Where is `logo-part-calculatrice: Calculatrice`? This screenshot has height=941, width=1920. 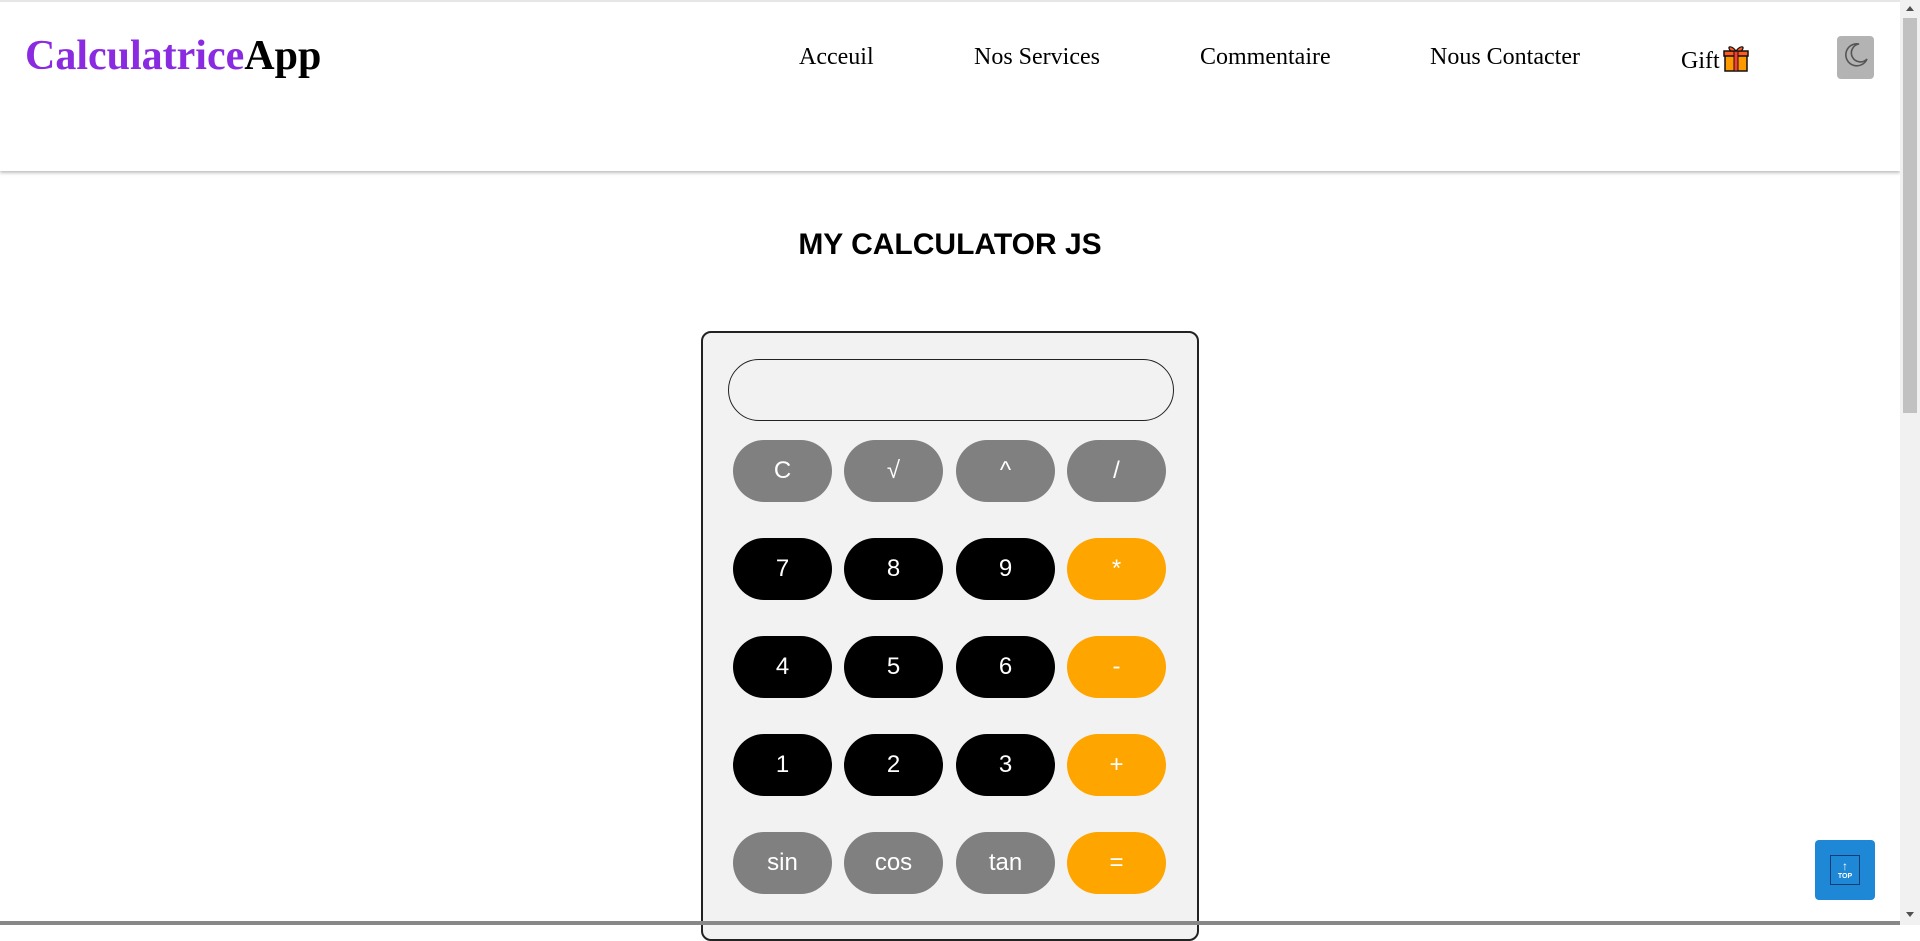 logo-part-calculatrice: Calculatrice is located at coordinates (135, 56).